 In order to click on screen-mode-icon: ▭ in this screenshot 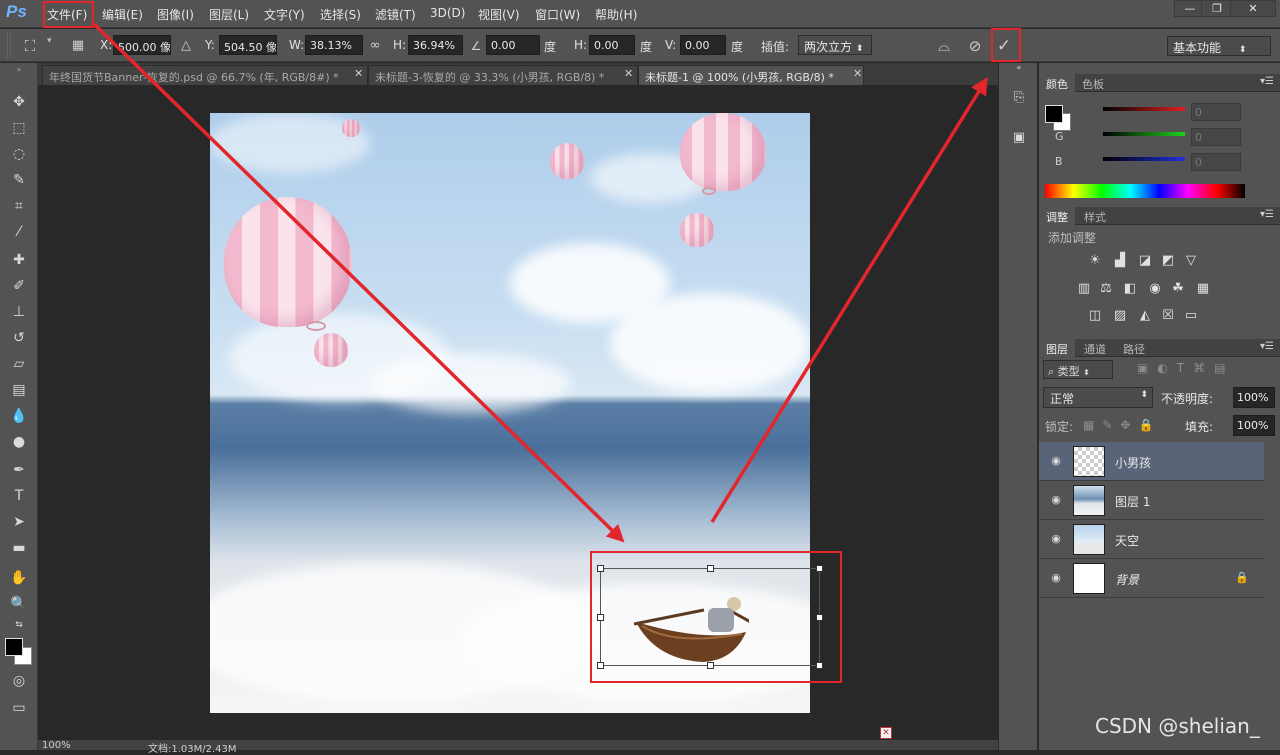, I will do `click(19, 708)`.